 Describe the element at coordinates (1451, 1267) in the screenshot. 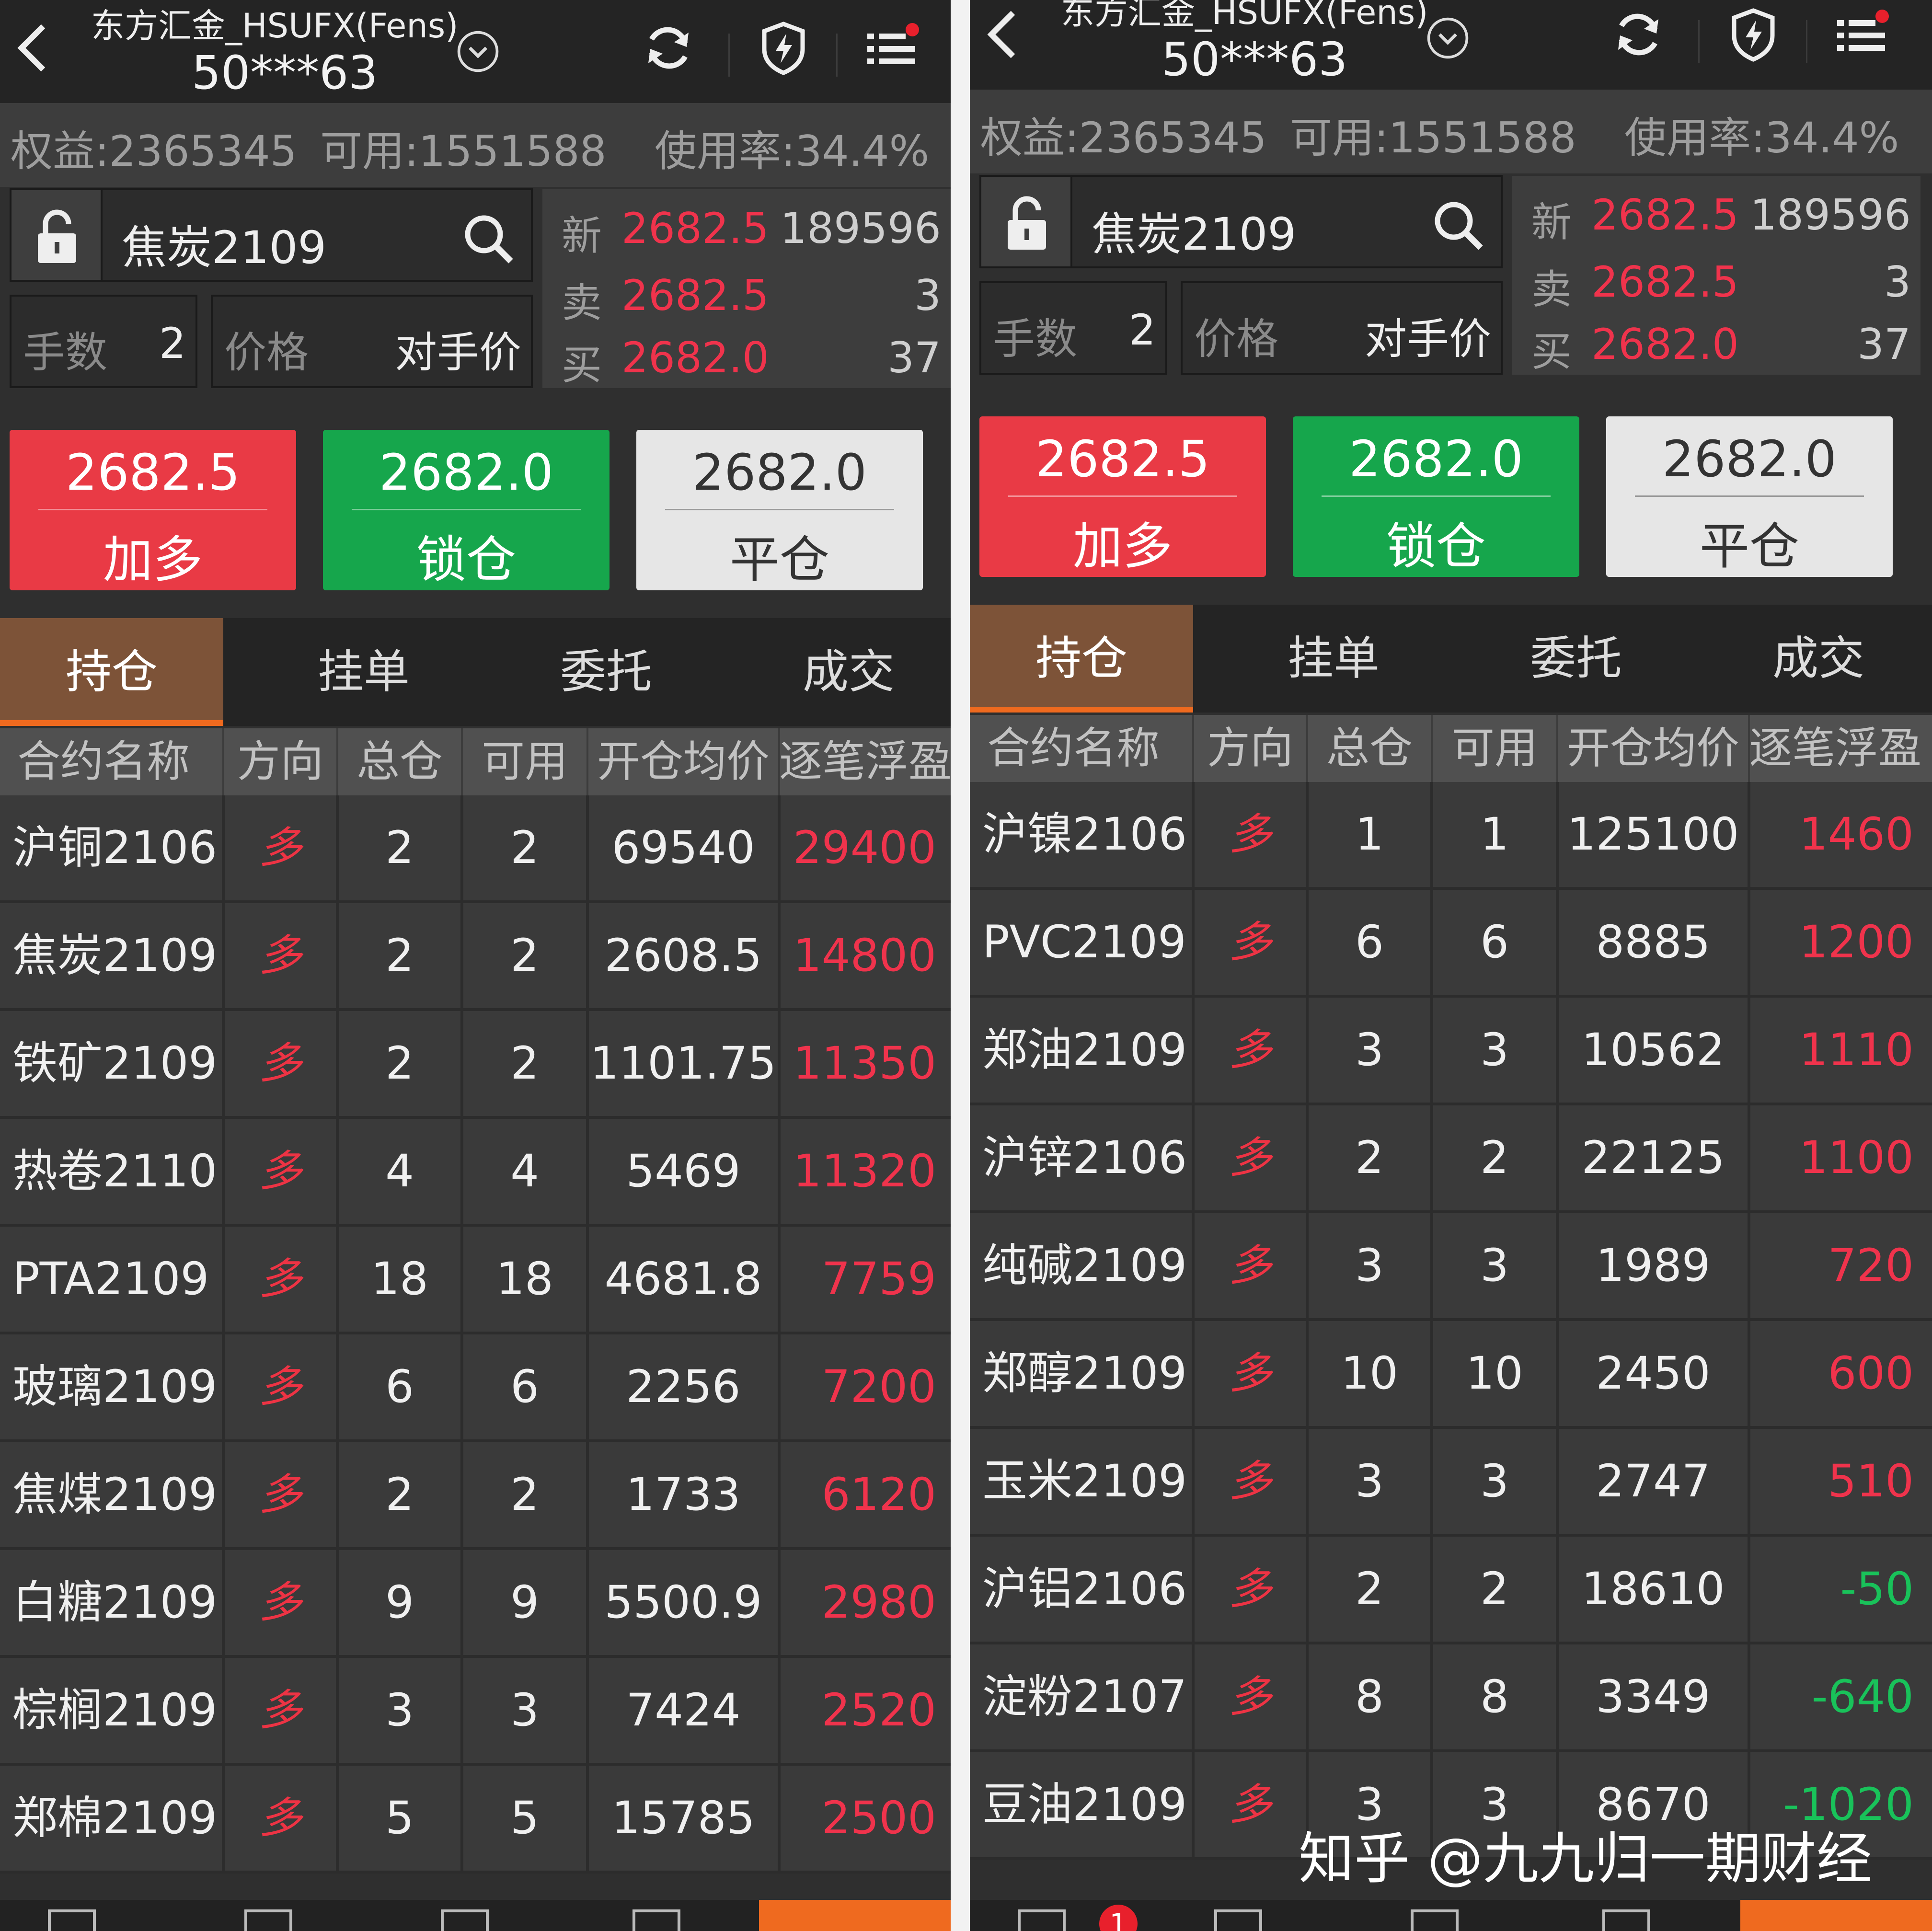

I see `position-row: 纯碱2109 多 3 3 1989 720` at that location.